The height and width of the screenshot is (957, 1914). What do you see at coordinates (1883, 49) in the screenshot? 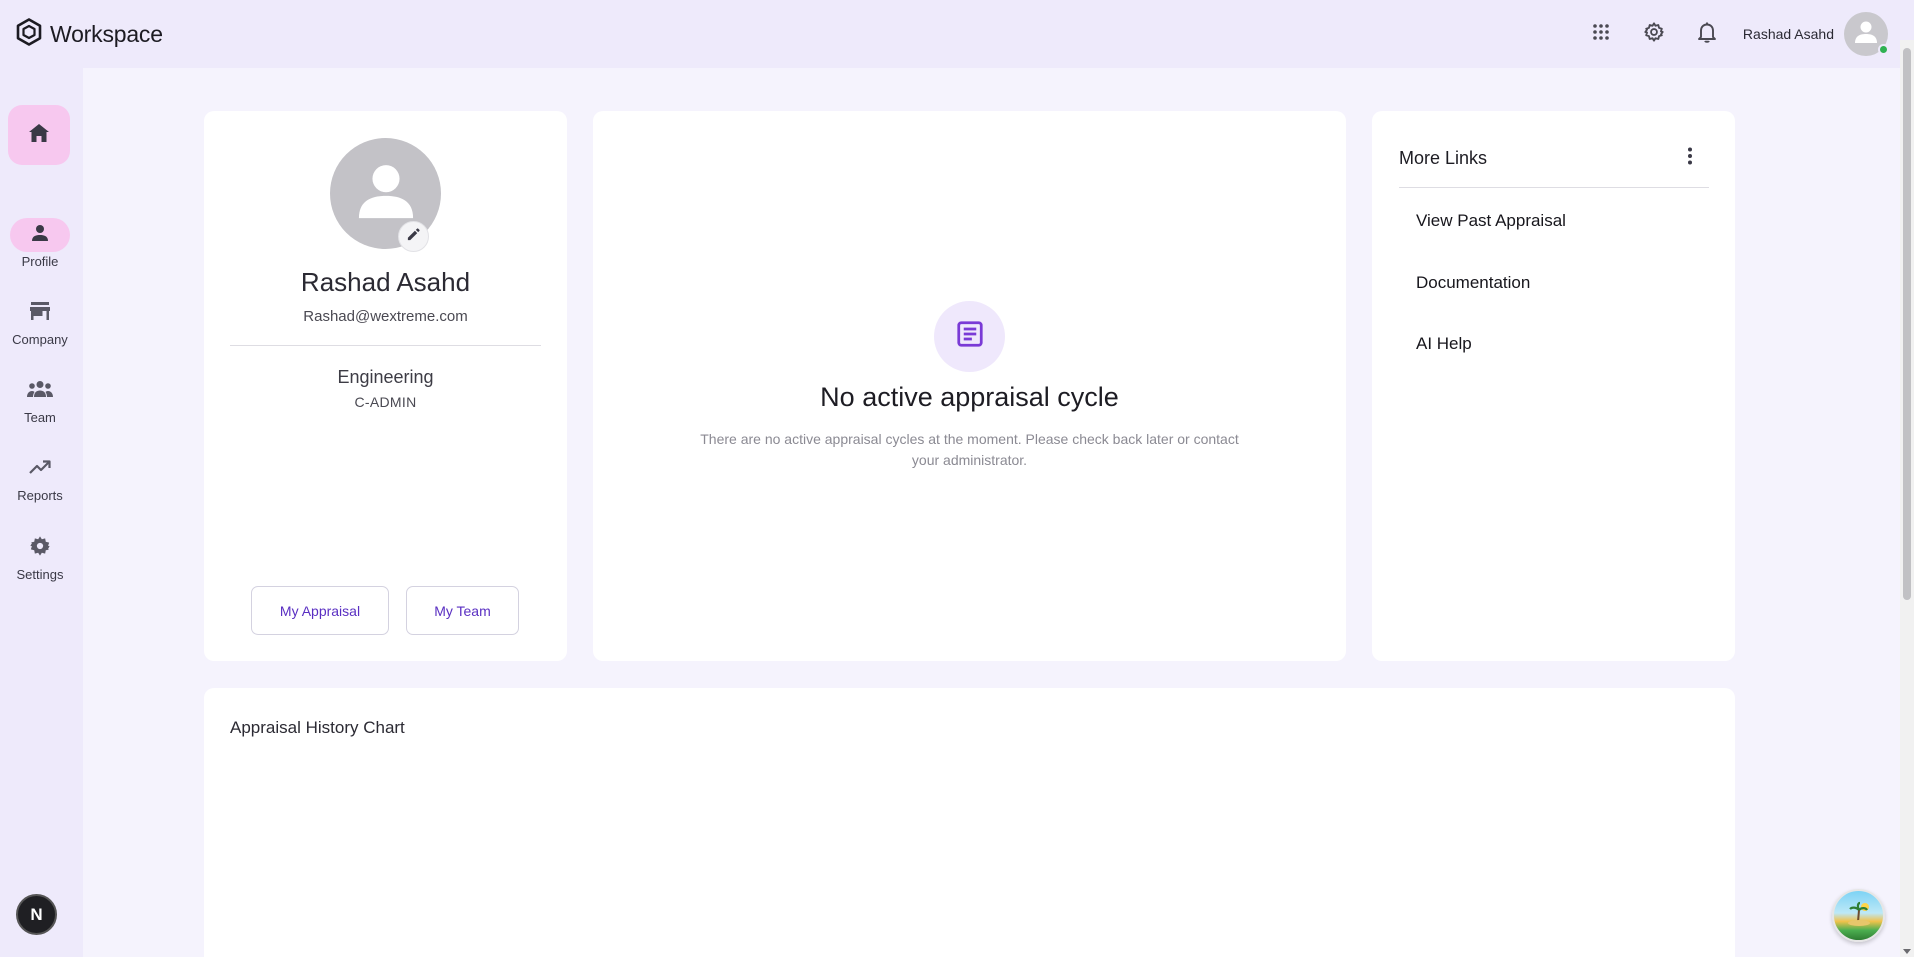
I see `online-status-dot` at bounding box center [1883, 49].